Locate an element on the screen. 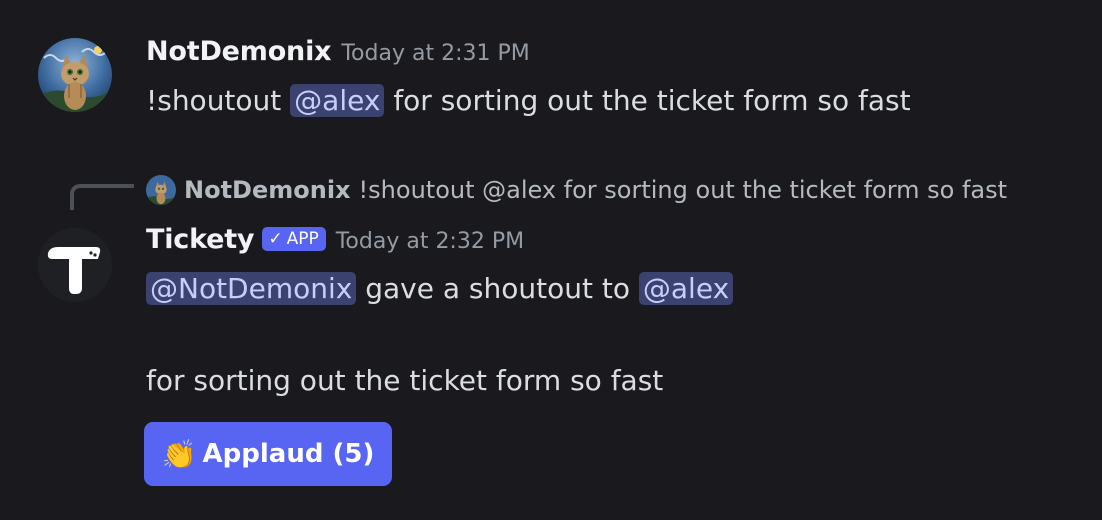 This screenshot has width=1102, height=520. app-badge: ✓ APP is located at coordinates (294, 239).